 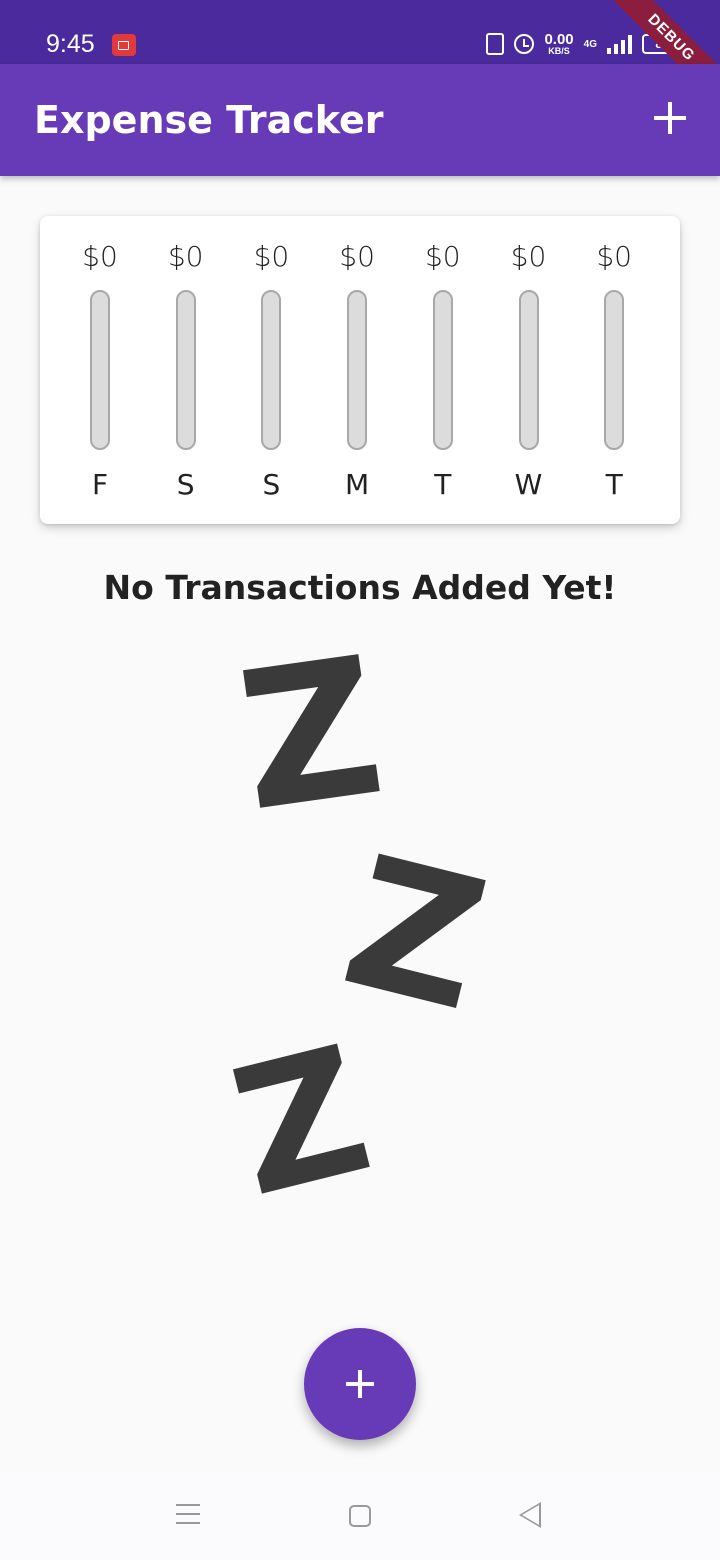 I want to click on add-transaction-button, so click(x=670, y=118).